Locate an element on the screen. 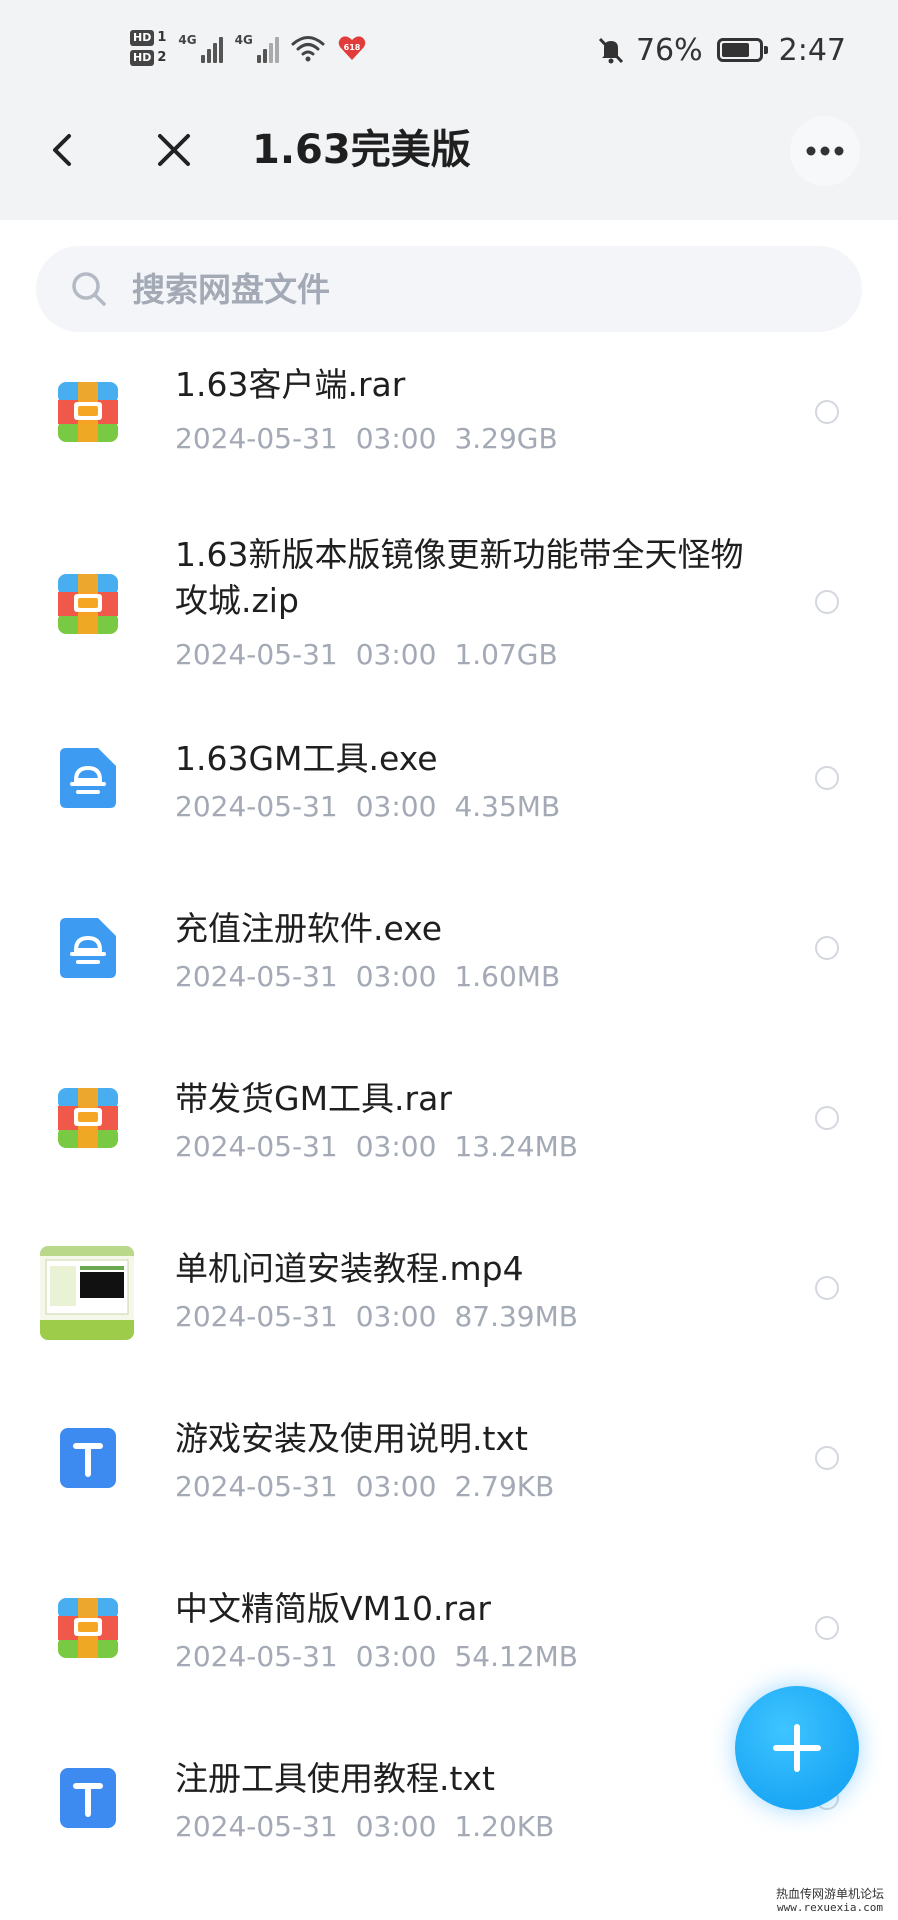 Image resolution: width=898 pixels, height=1920 pixels. list-item: 游戏安装及使用说明.txt 2024-05-31 03:00 2.79KB is located at coordinates (449, 1491).